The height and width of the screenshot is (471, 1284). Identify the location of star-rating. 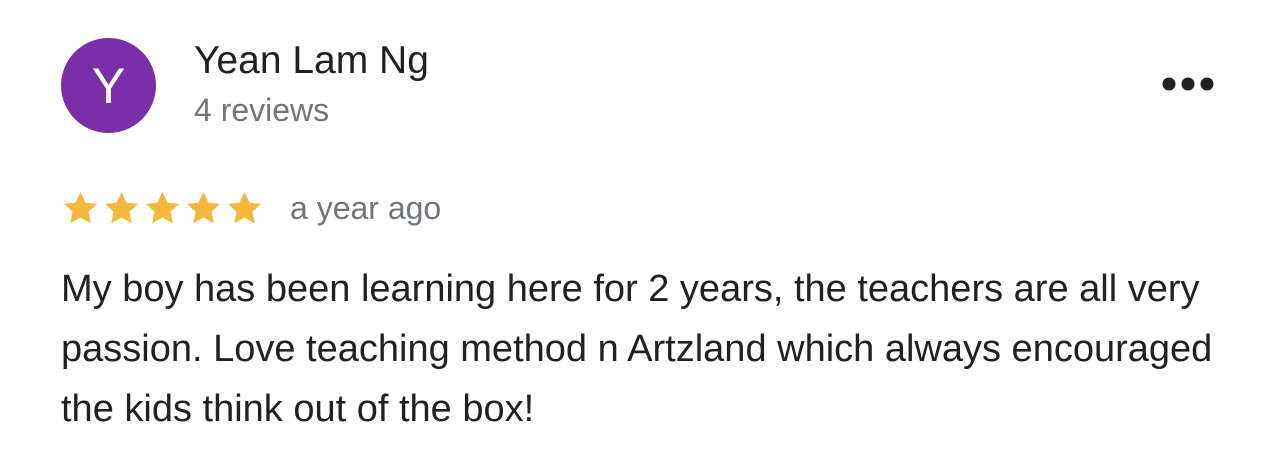
(162, 208).